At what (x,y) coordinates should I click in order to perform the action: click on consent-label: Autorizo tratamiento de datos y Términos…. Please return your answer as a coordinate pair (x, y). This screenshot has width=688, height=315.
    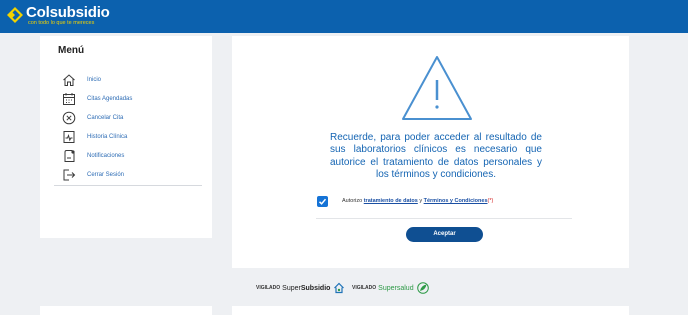
    Looking at the image, I should click on (417, 201).